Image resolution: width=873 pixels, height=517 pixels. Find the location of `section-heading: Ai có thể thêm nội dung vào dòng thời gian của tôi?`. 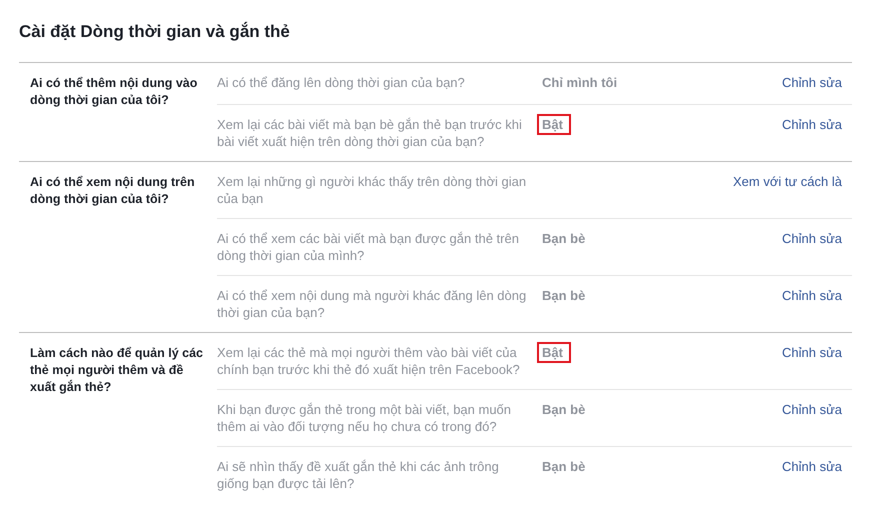

section-heading: Ai có thể thêm nội dung vào dòng thời gian của tôi? is located at coordinates (113, 92).